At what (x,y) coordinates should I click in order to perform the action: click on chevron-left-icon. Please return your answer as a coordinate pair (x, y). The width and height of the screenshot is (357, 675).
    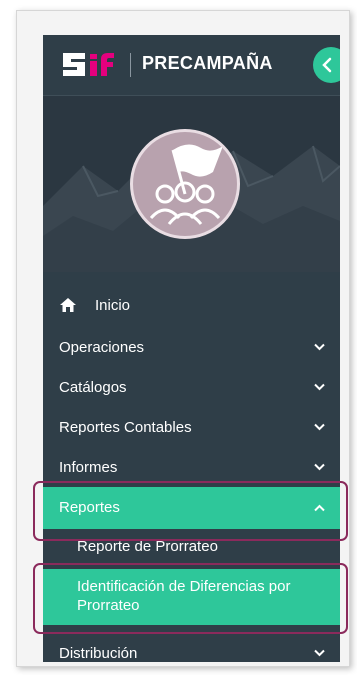
    Looking at the image, I should click on (327, 65).